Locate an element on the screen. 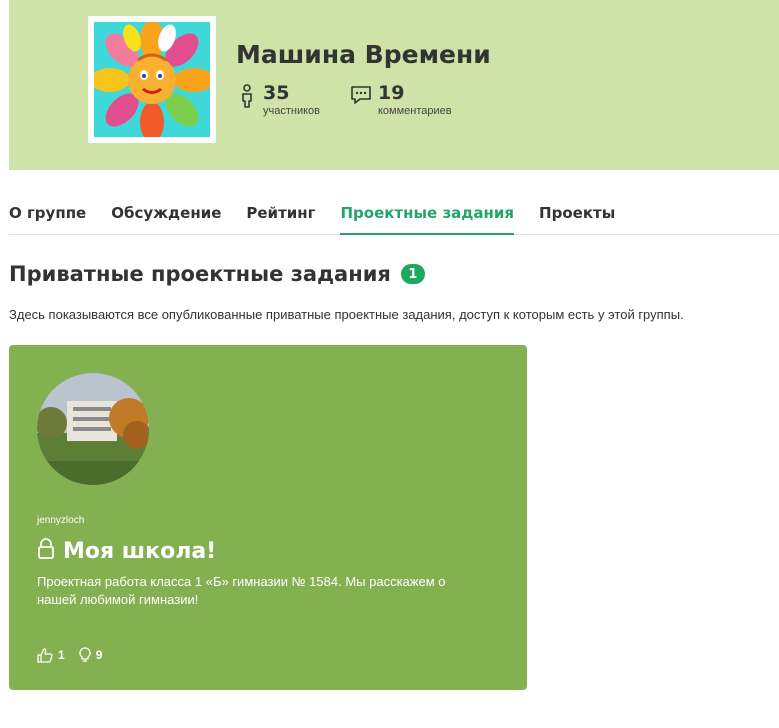  comments-stat: 19 комментариев is located at coordinates (401, 100).